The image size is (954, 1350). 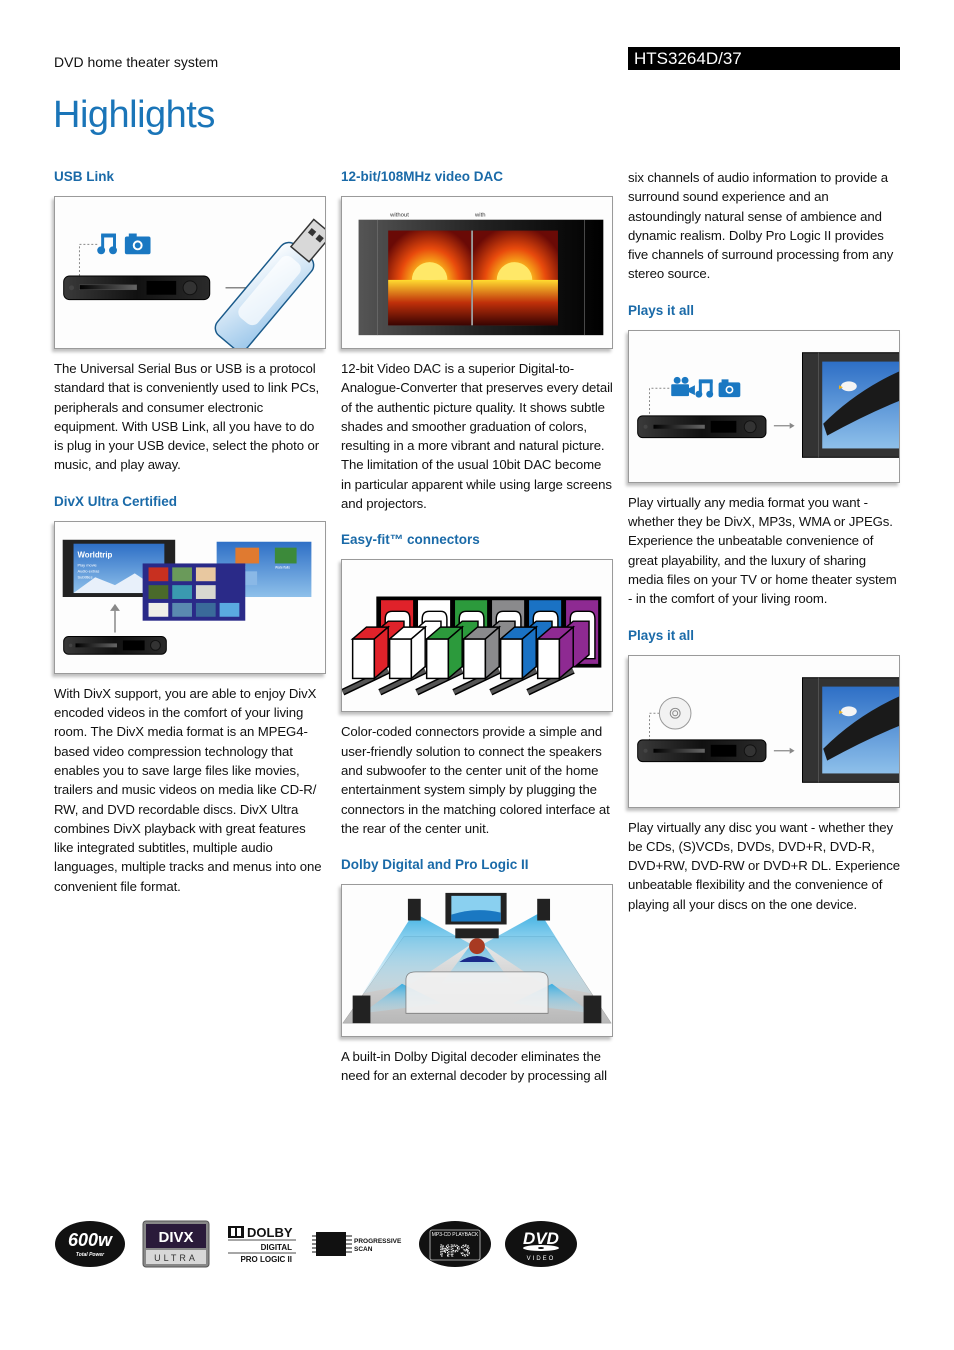 I want to click on progressive-line1: PROGRESSIVE, so click(x=378, y=1241).